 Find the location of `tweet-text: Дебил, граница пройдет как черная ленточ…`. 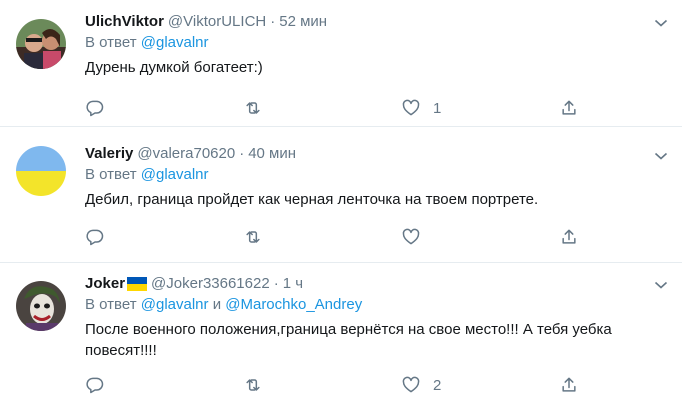

tweet-text: Дебил, граница пройдет как черная ленточ… is located at coordinates (312, 199).